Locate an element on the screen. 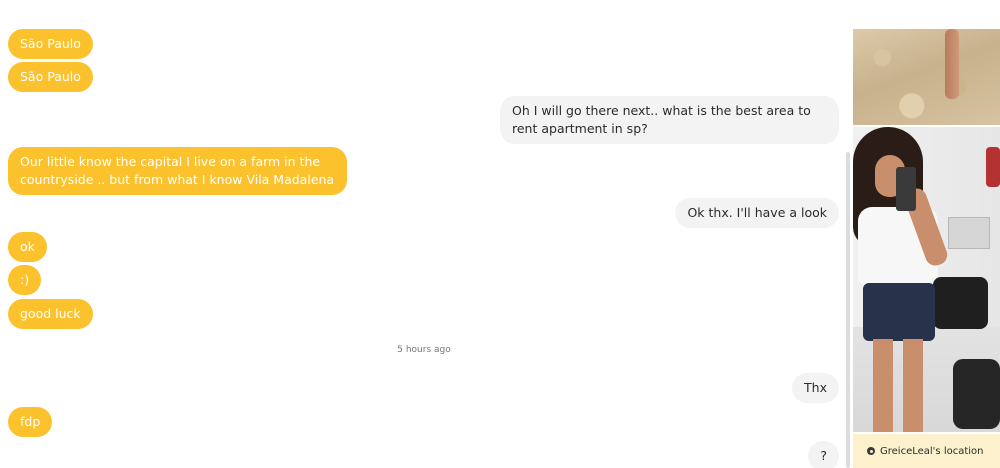 This screenshot has height=468, width=1000. profile-sidebar: GreiceLeal's location is located at coordinates (926, 234).